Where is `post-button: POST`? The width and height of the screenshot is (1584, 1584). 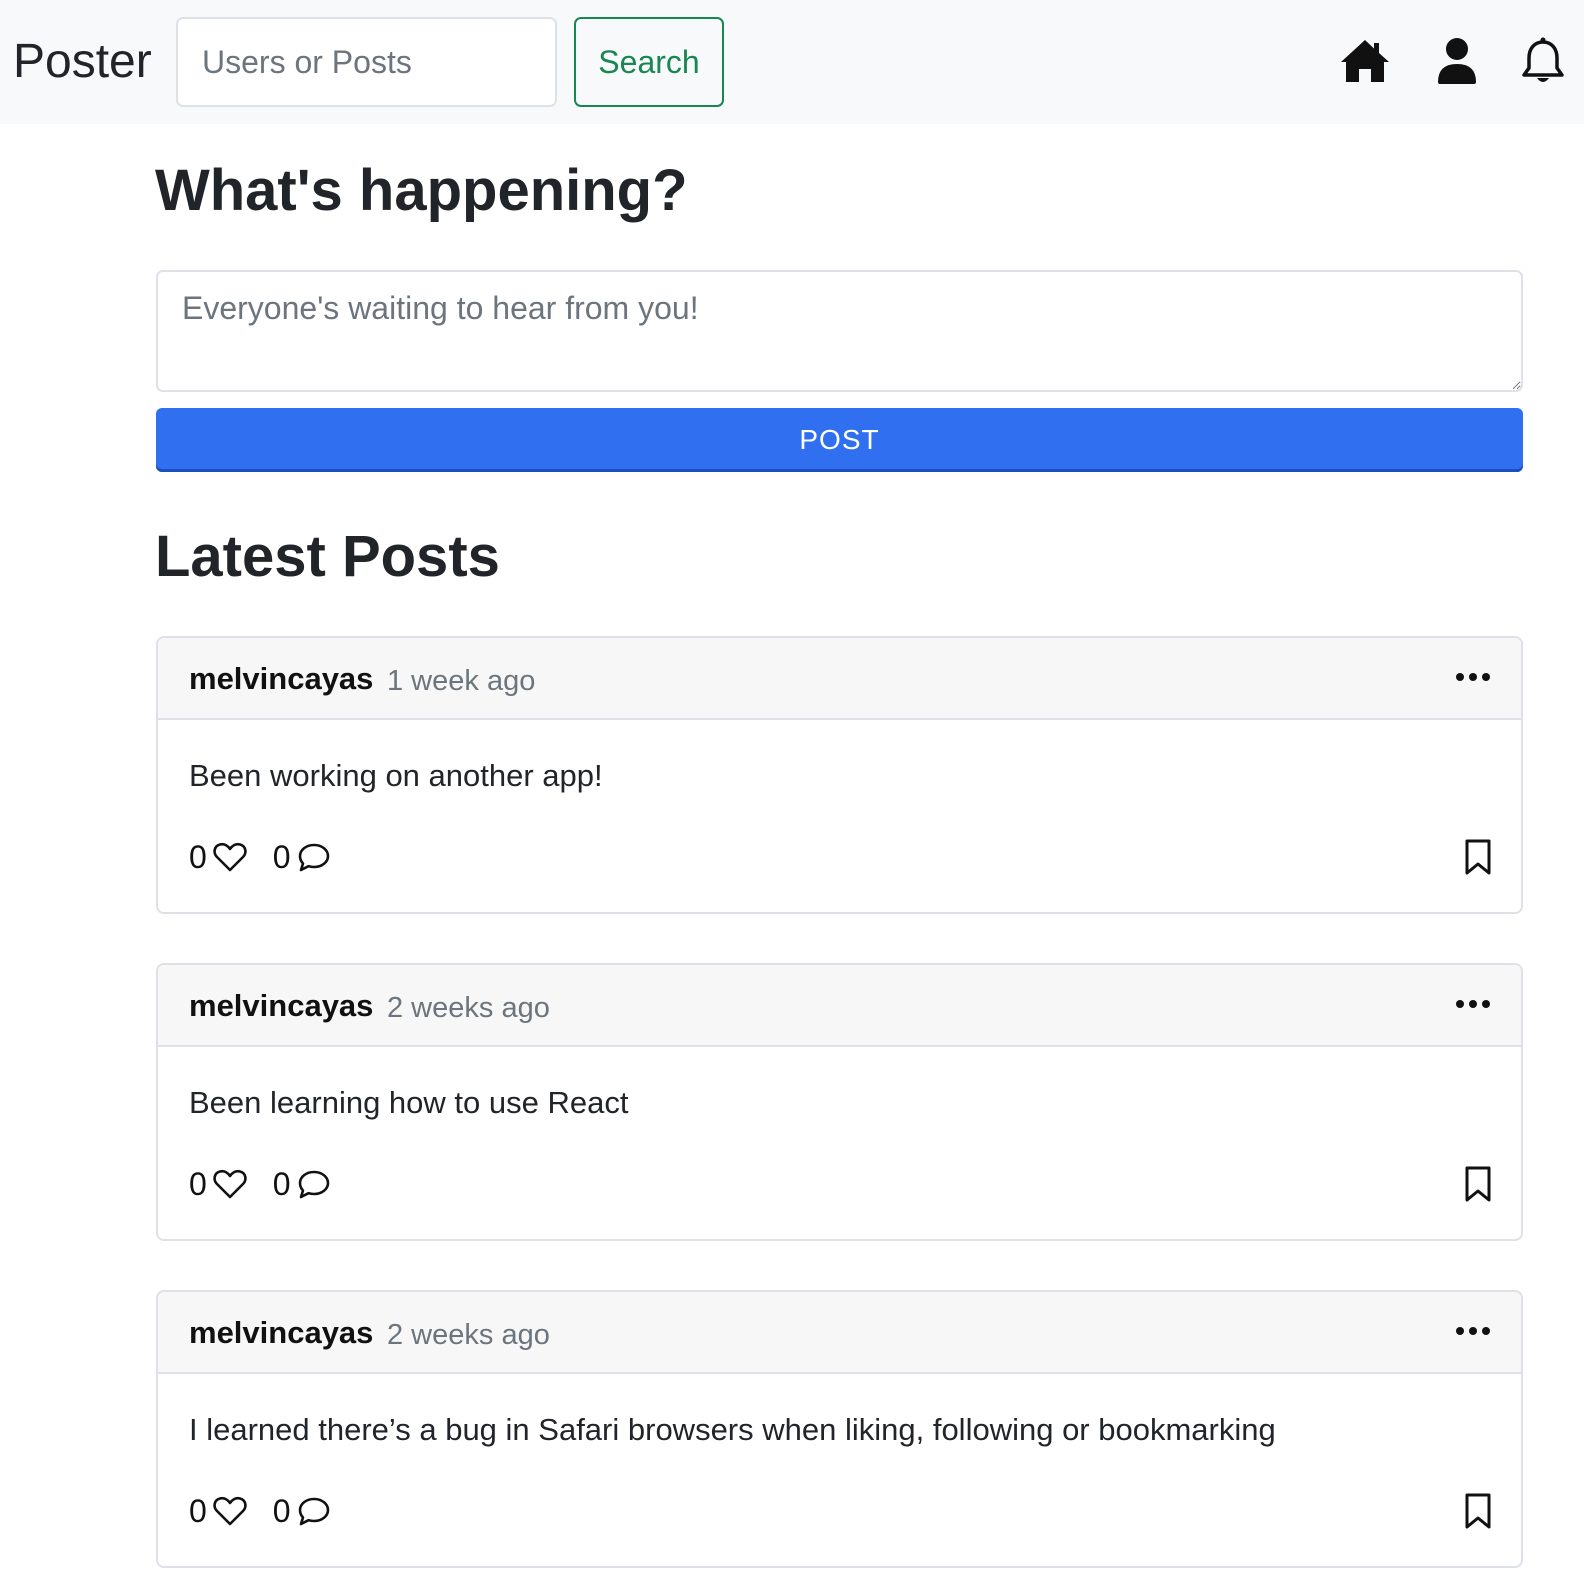
post-button: POST is located at coordinates (839, 440).